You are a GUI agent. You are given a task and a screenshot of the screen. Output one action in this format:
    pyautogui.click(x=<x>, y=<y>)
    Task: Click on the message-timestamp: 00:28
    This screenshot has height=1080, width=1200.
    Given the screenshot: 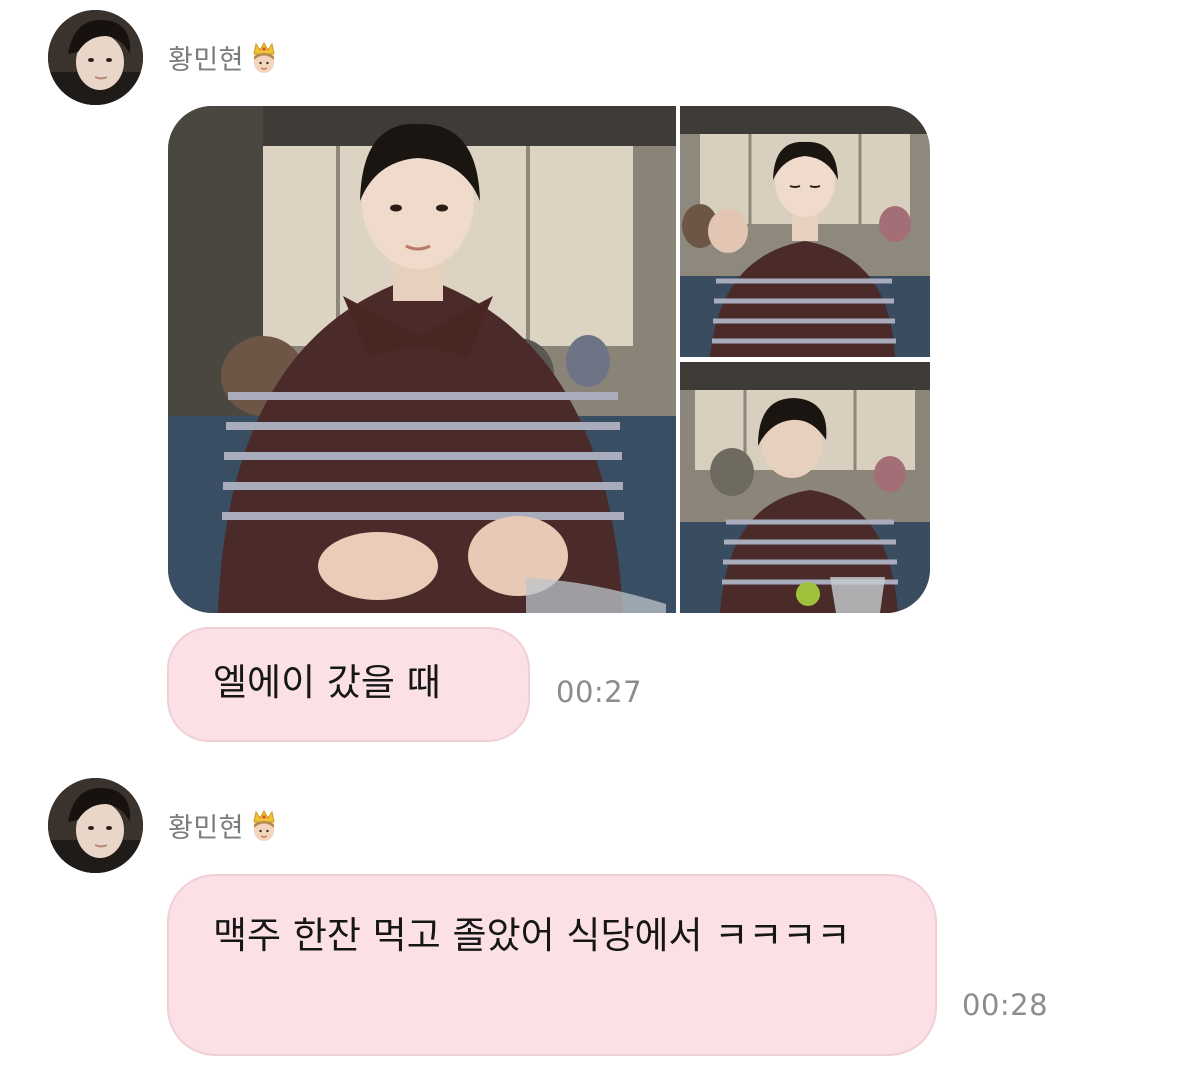 What is the action you would take?
    pyautogui.click(x=1005, y=1005)
    